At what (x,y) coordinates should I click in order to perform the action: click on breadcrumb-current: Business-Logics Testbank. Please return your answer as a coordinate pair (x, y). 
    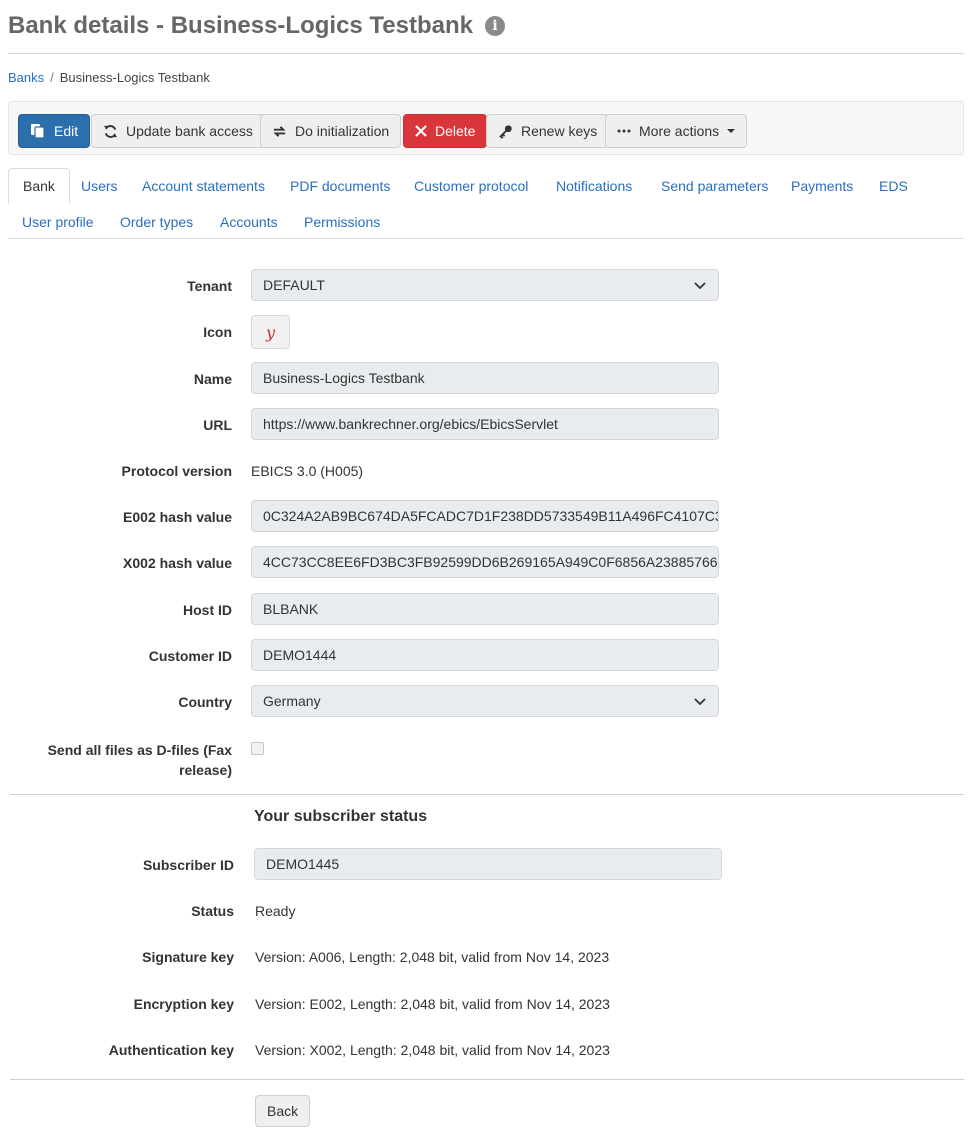
    Looking at the image, I should click on (134, 77).